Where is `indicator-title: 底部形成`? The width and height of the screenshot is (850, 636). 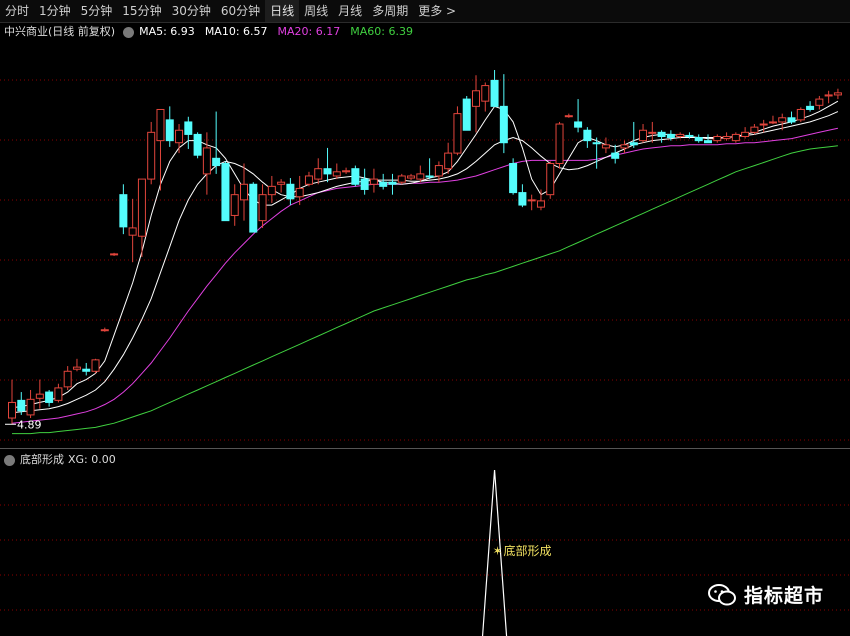 indicator-title: 底部形成 is located at coordinates (42, 459).